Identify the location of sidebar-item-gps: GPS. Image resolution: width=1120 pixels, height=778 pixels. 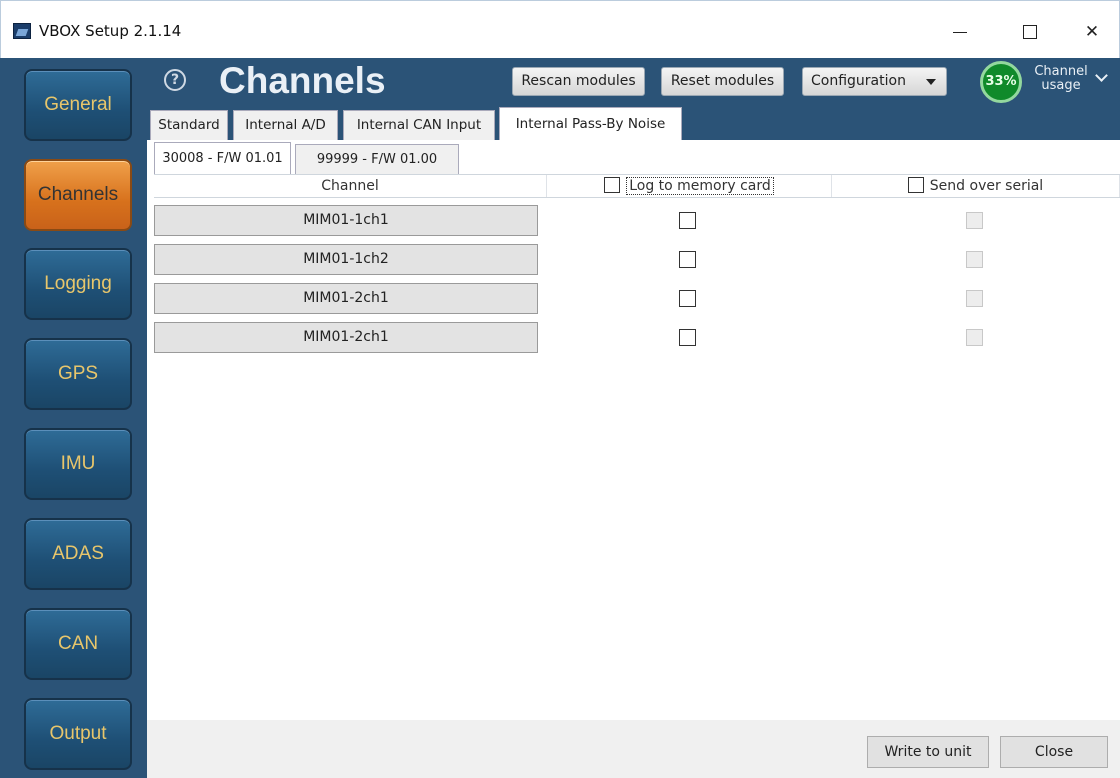
(78, 374).